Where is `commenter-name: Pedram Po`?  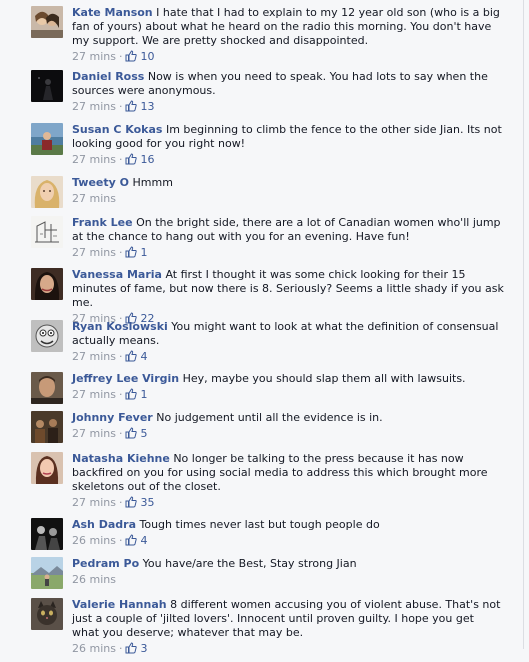
commenter-name: Pedram Po is located at coordinates (105, 563).